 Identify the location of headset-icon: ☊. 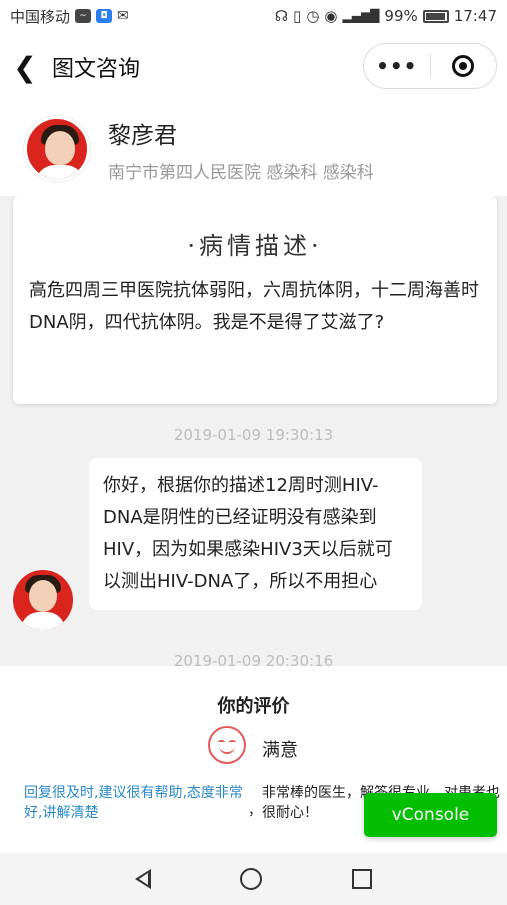
(281, 16).